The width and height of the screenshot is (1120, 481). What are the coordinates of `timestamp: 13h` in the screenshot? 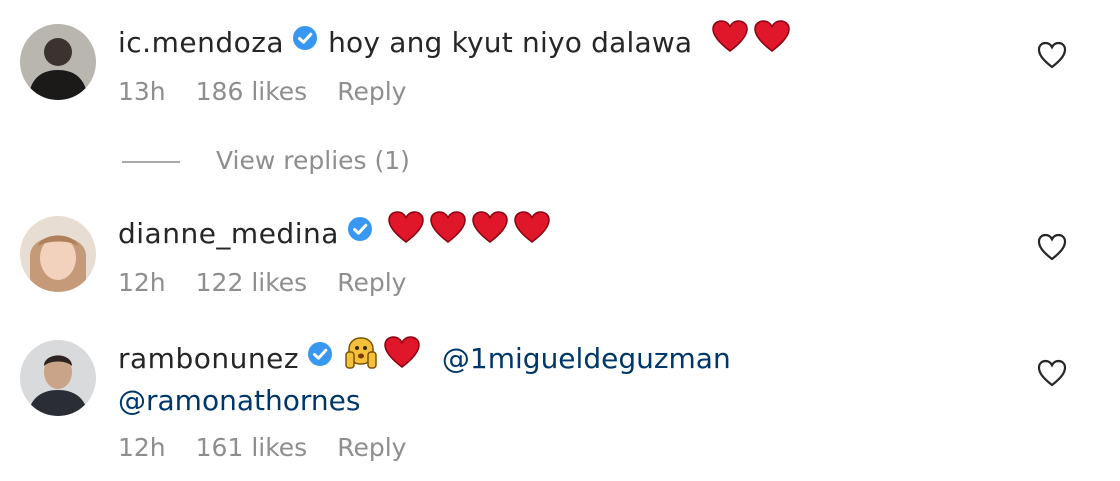 It's located at (142, 91).